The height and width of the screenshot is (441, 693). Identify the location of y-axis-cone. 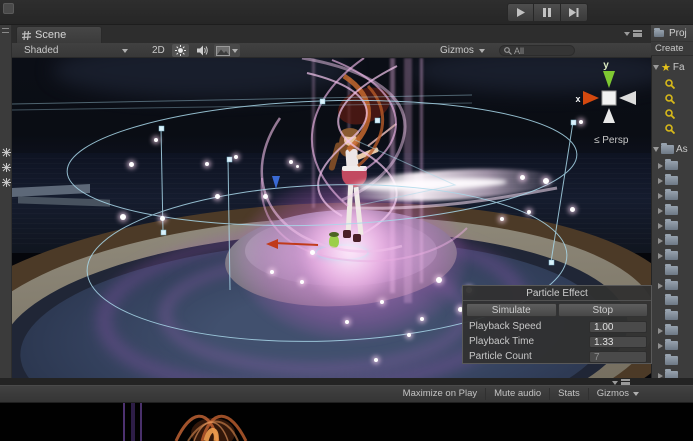
(609, 79).